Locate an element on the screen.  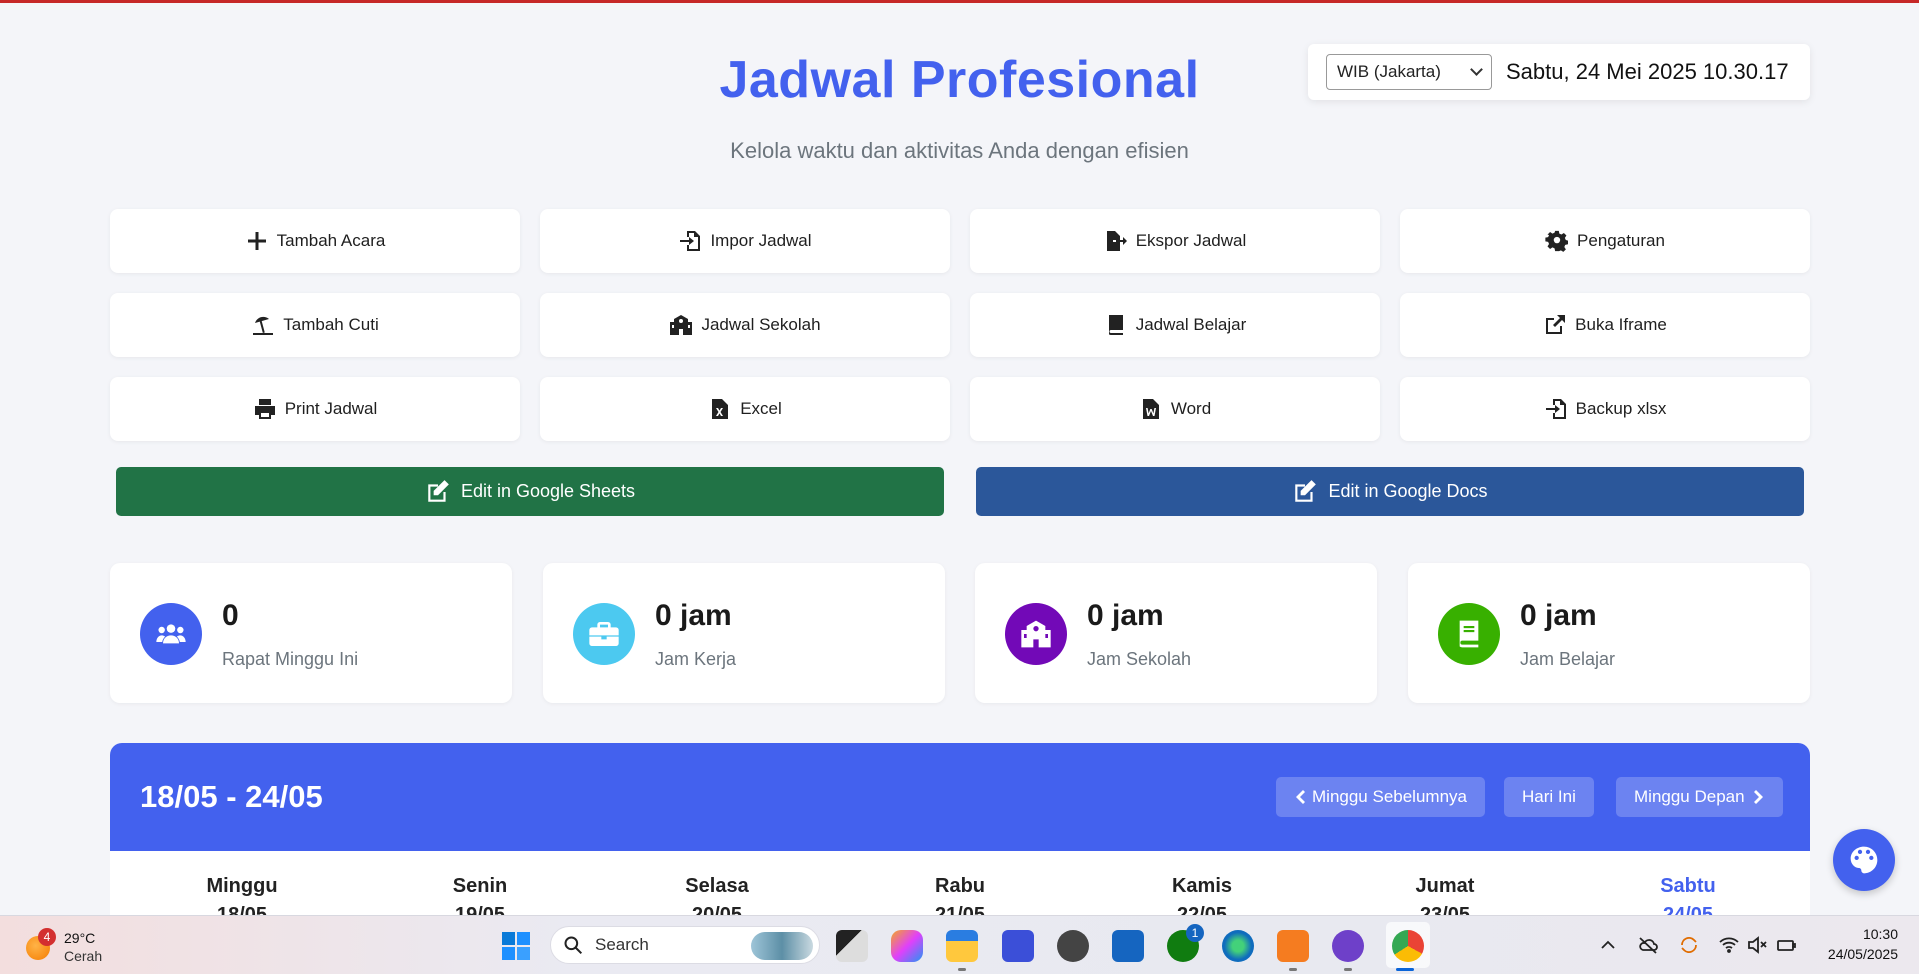
week-range: 18/05 - 24/05 is located at coordinates (231, 796).